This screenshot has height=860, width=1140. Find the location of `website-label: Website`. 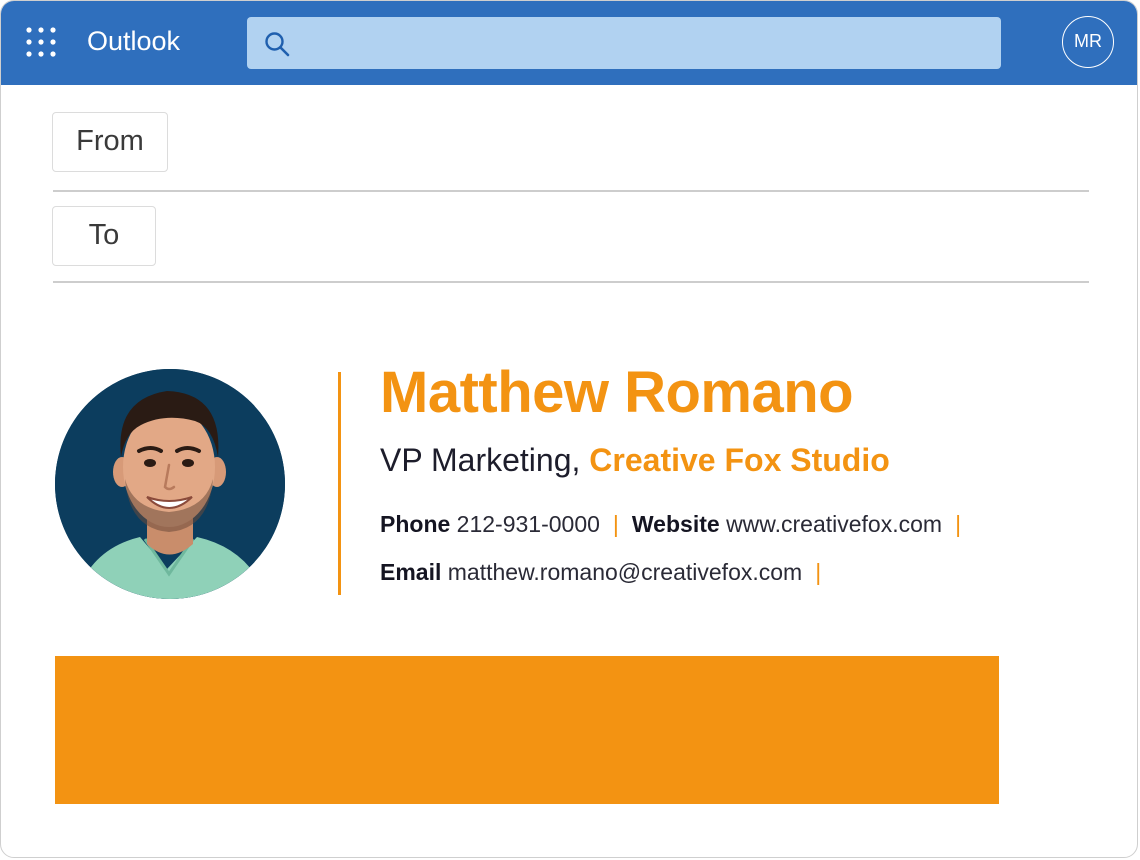

website-label: Website is located at coordinates (675, 524).